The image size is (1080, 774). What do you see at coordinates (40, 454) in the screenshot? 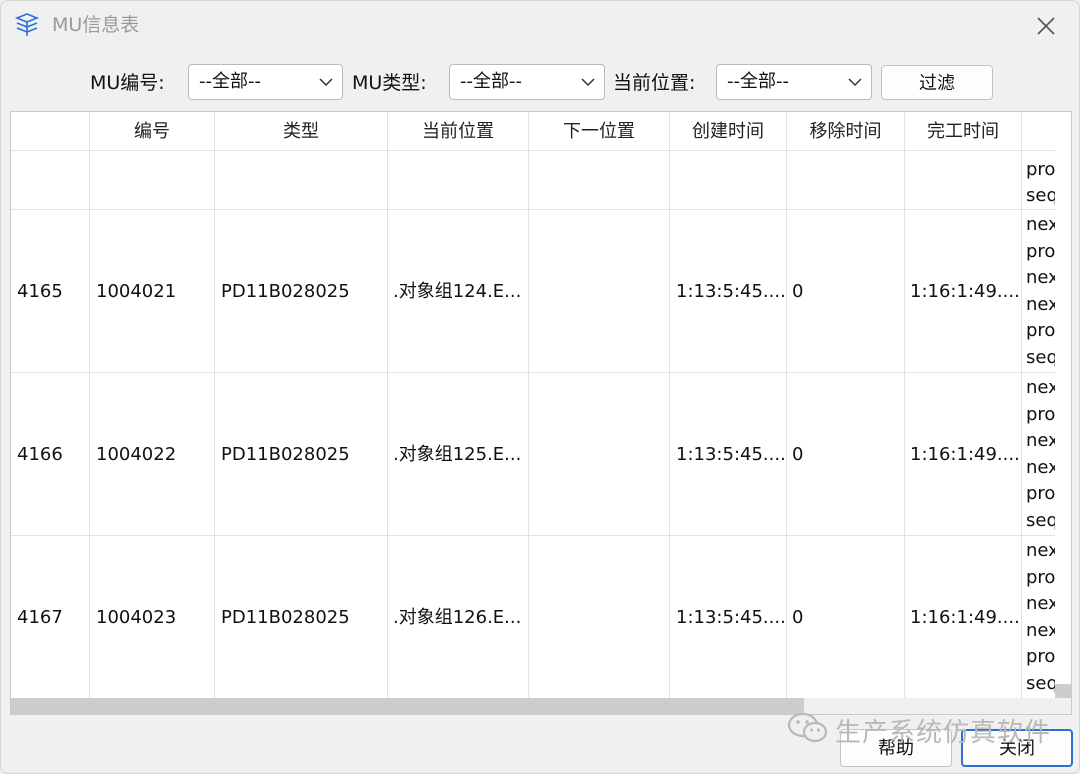
I see `cell-index: 4166` at bounding box center [40, 454].